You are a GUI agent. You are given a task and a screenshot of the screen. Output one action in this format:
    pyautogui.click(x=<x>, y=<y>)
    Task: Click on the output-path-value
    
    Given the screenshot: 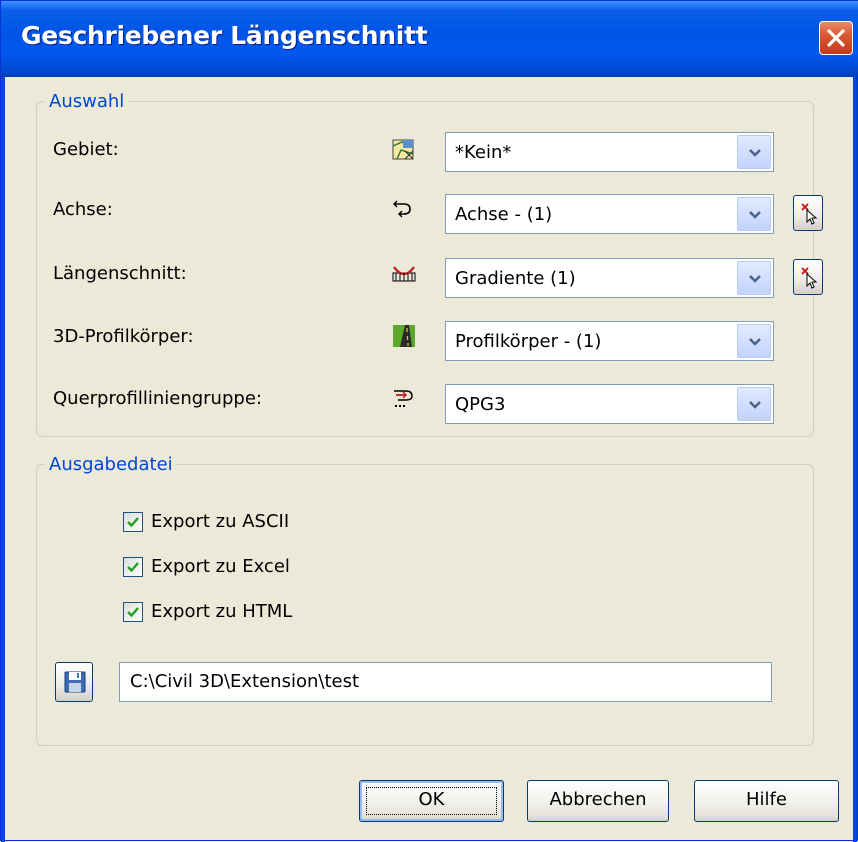 What is the action you would take?
    pyautogui.click(x=440, y=681)
    